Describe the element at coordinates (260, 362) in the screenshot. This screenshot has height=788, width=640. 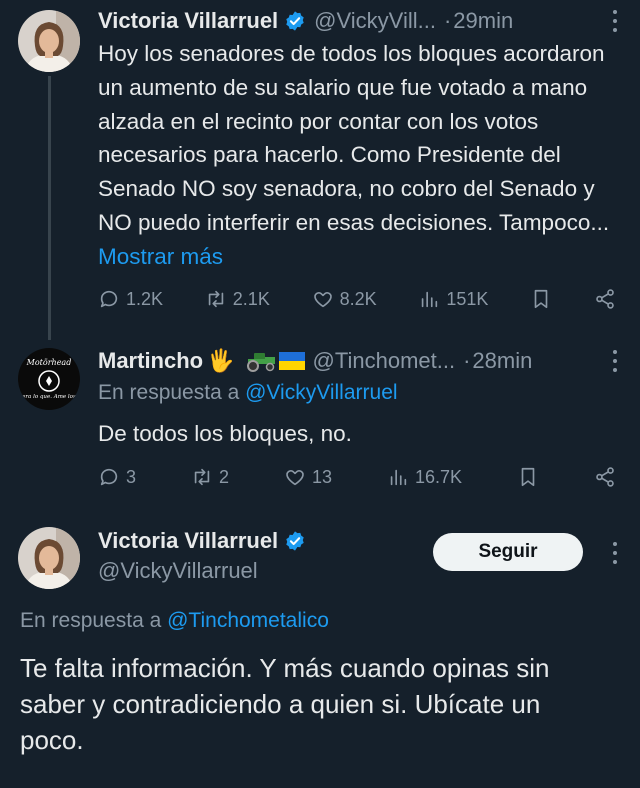
I see `tractor-icon` at that location.